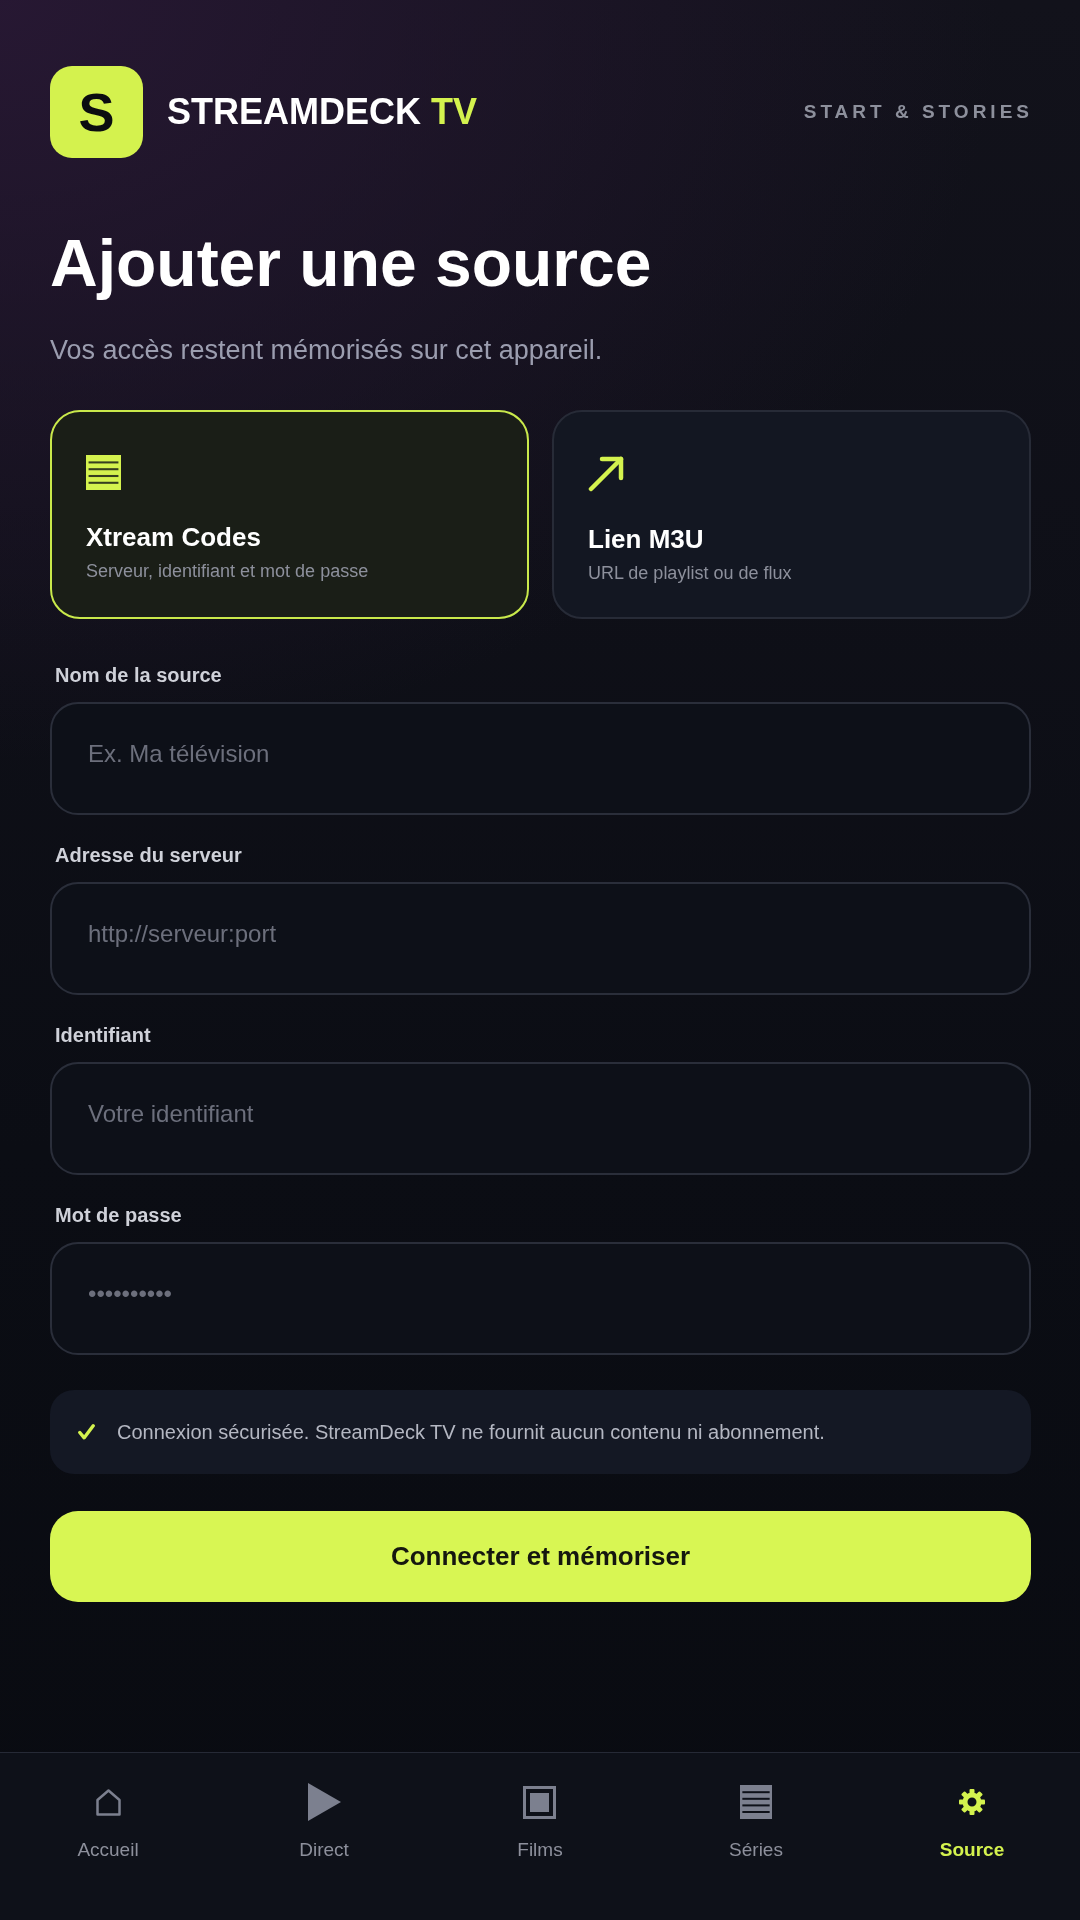 The width and height of the screenshot is (1080, 1920). What do you see at coordinates (289, 514) in the screenshot?
I see `source-option-card: Xtream Codes Serveur, identifiant et mot de passe` at bounding box center [289, 514].